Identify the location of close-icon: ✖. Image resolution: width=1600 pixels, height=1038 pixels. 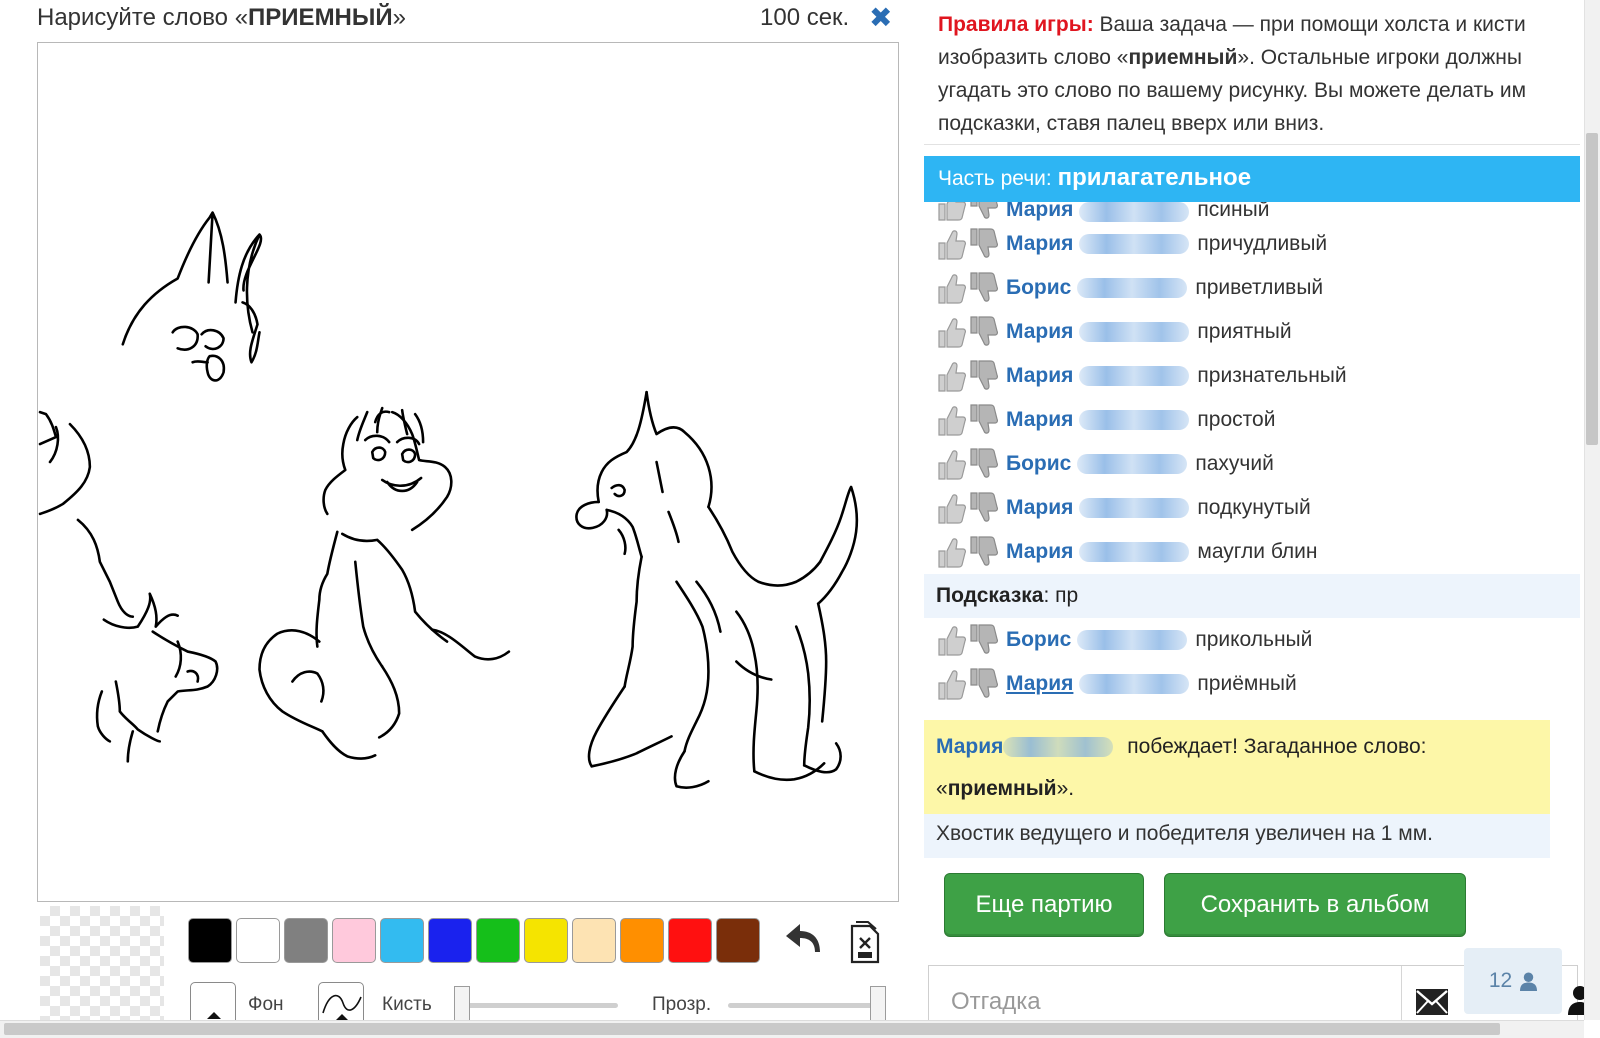
(880, 18).